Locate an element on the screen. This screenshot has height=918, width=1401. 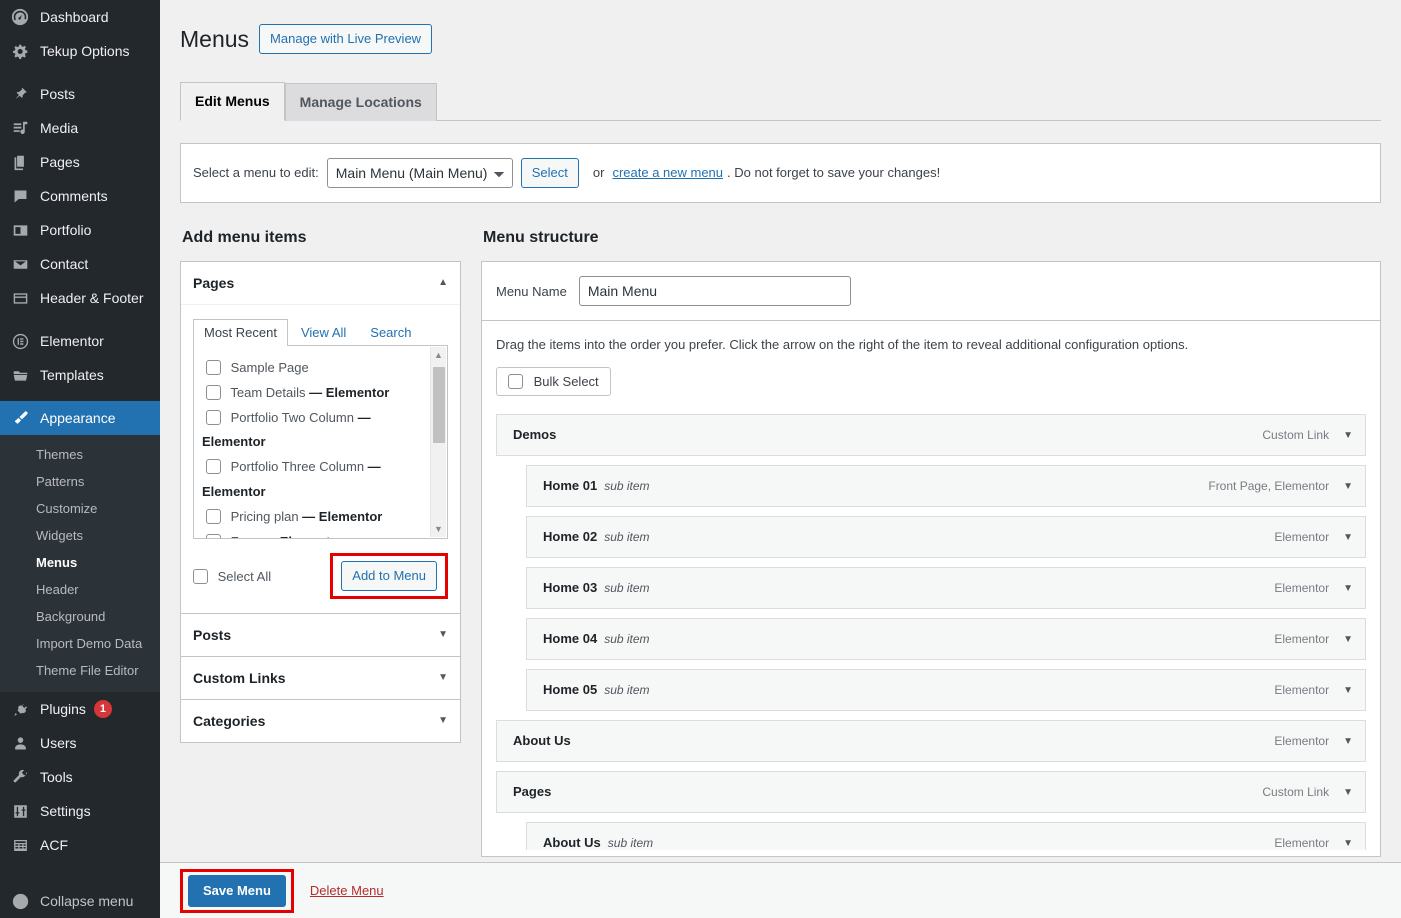
accordion-title-custom-links: Custom Links ▼ is located at coordinates (320, 678).